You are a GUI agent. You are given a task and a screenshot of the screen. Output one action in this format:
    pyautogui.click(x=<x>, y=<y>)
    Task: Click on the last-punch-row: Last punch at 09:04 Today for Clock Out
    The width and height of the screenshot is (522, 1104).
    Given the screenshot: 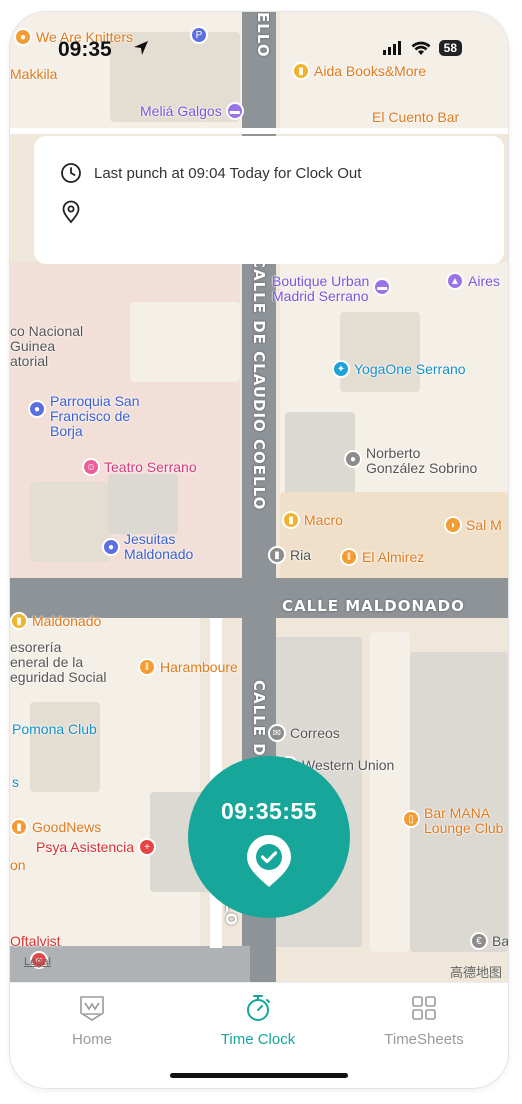 What is the action you would take?
    pyautogui.click(x=210, y=173)
    